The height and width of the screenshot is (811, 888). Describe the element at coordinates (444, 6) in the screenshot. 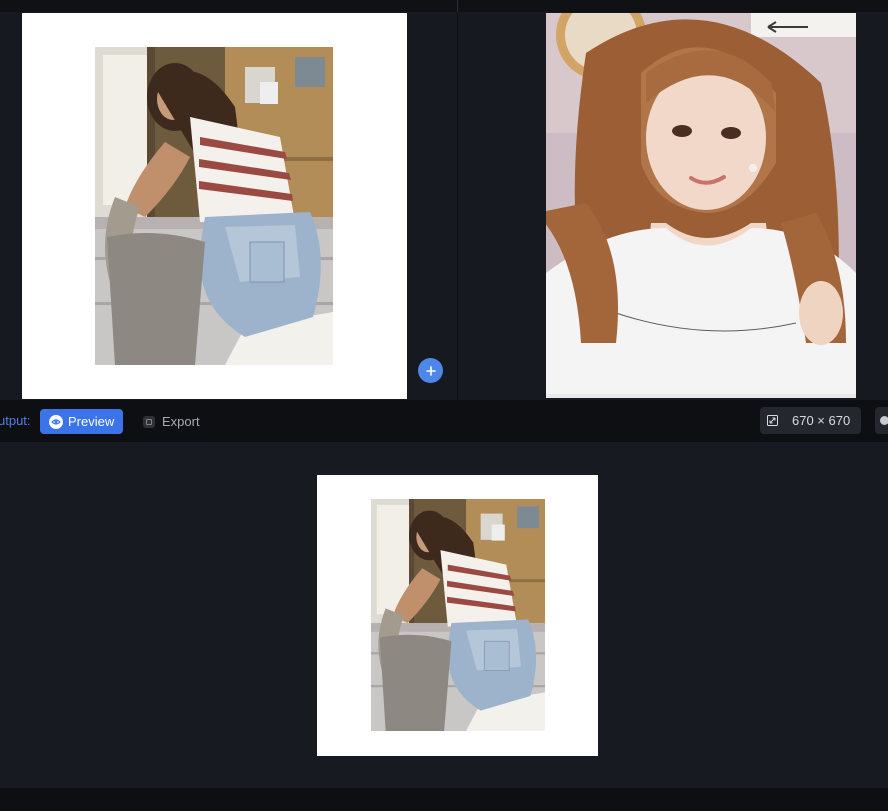

I see `top-toolbar` at that location.